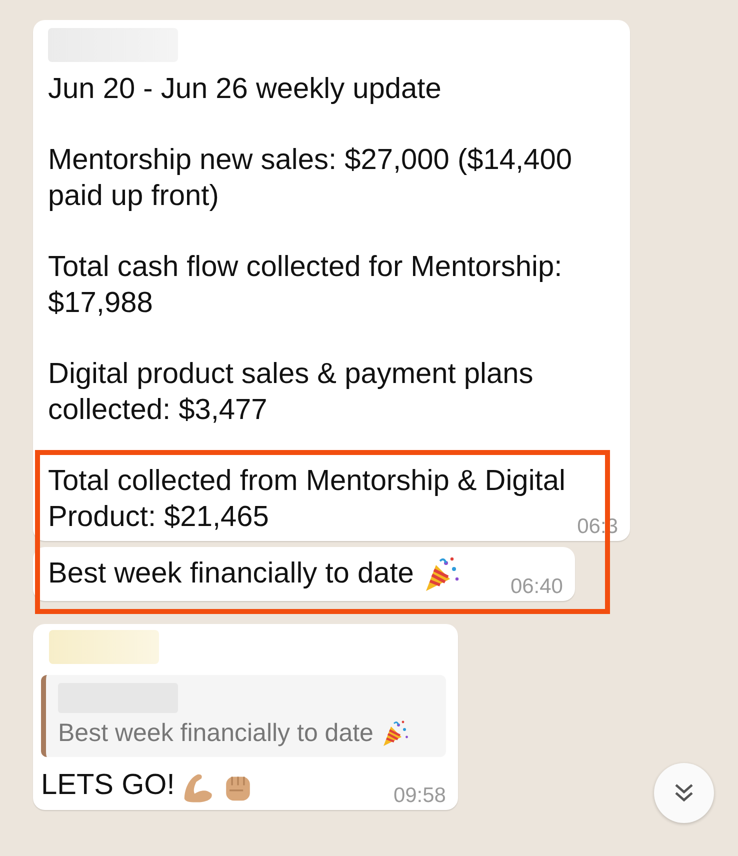 The height and width of the screenshot is (856, 738). I want to click on message-text: Total cash flow collected for Mentorship: $17,988, so click(306, 285).